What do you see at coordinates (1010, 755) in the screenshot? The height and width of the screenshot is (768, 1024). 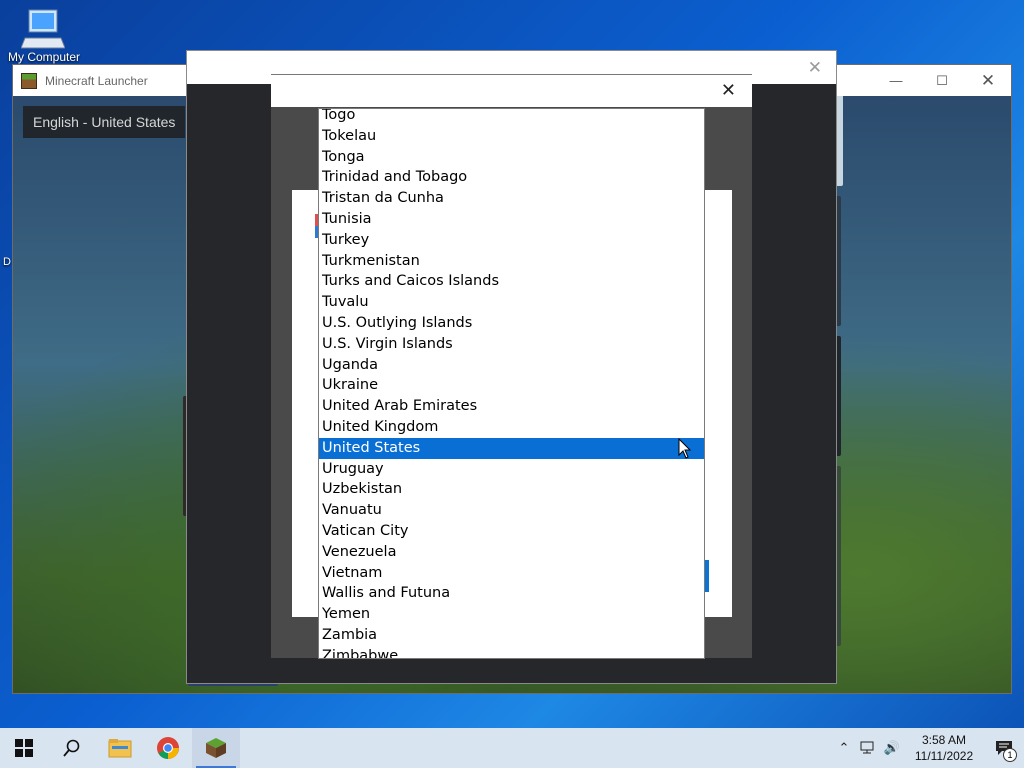 I see `notification-badge: 1` at bounding box center [1010, 755].